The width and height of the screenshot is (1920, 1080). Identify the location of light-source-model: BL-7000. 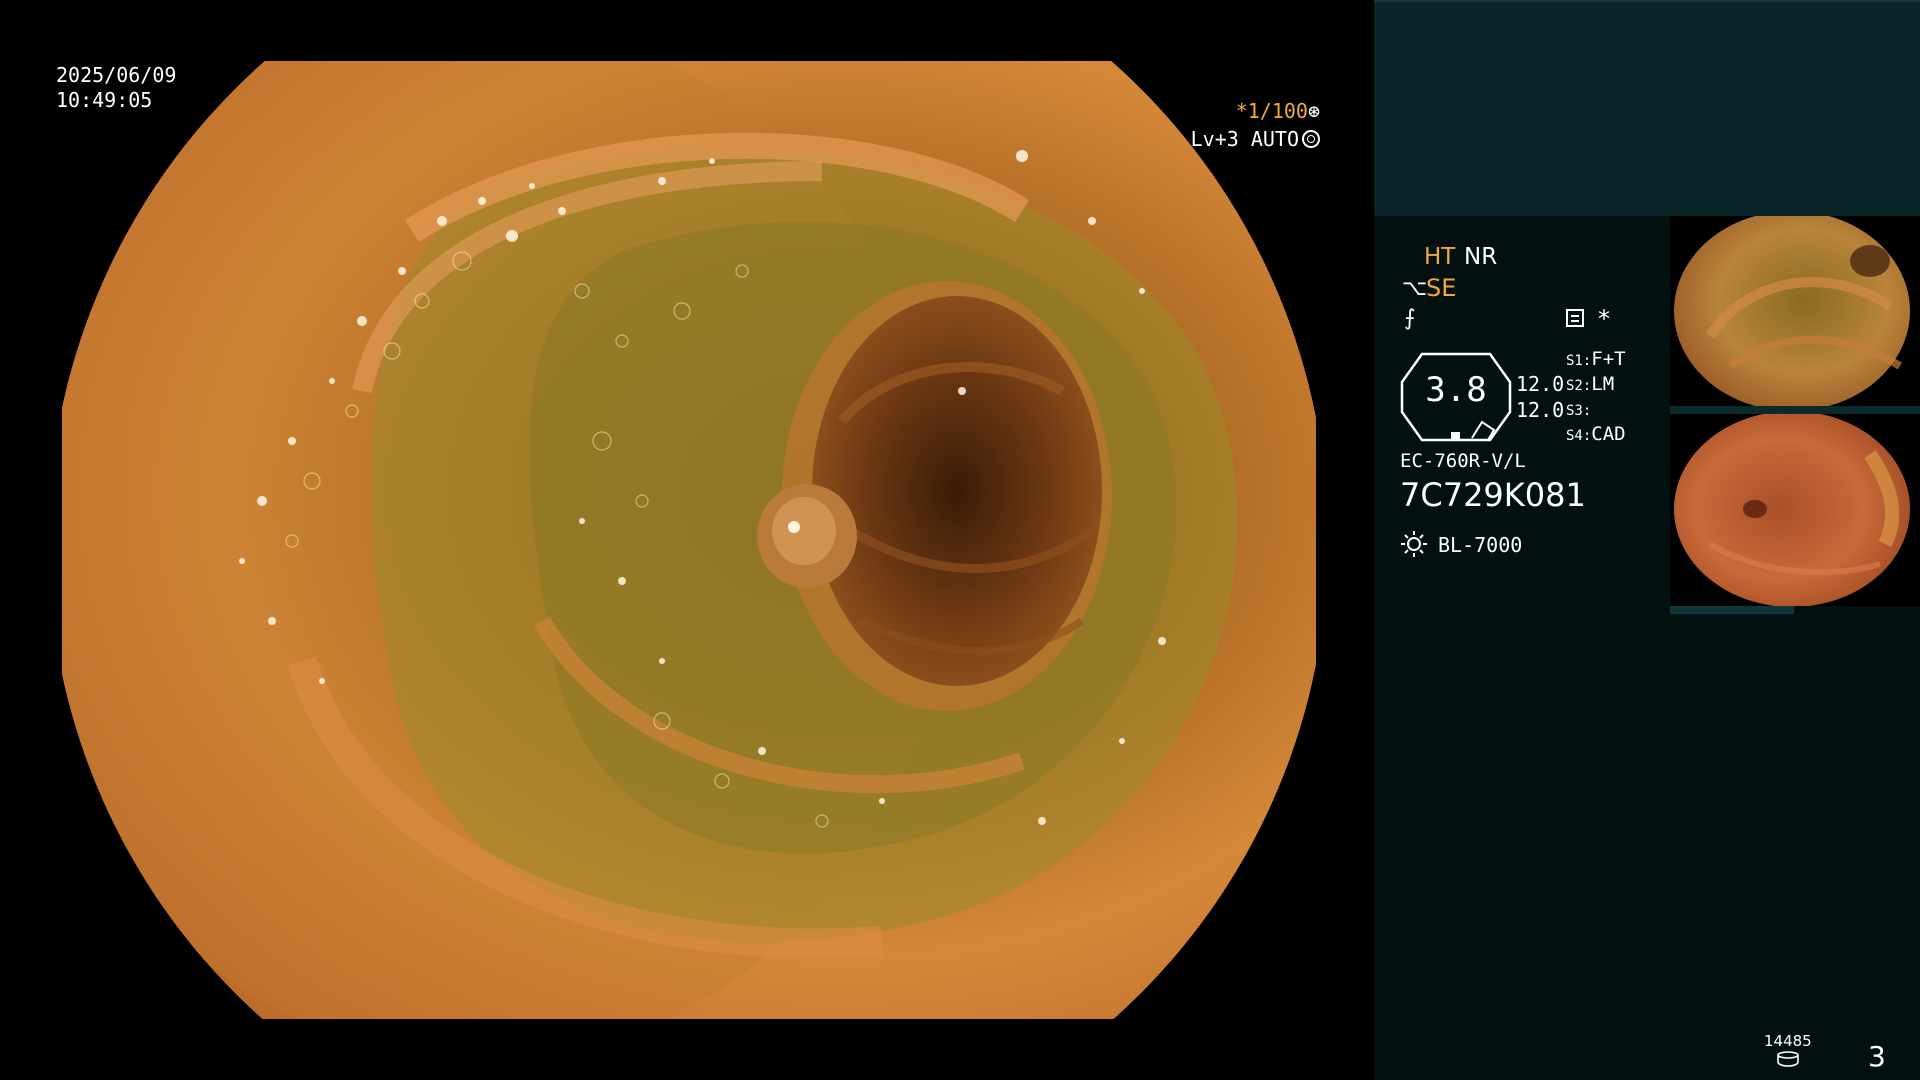
(1480, 545).